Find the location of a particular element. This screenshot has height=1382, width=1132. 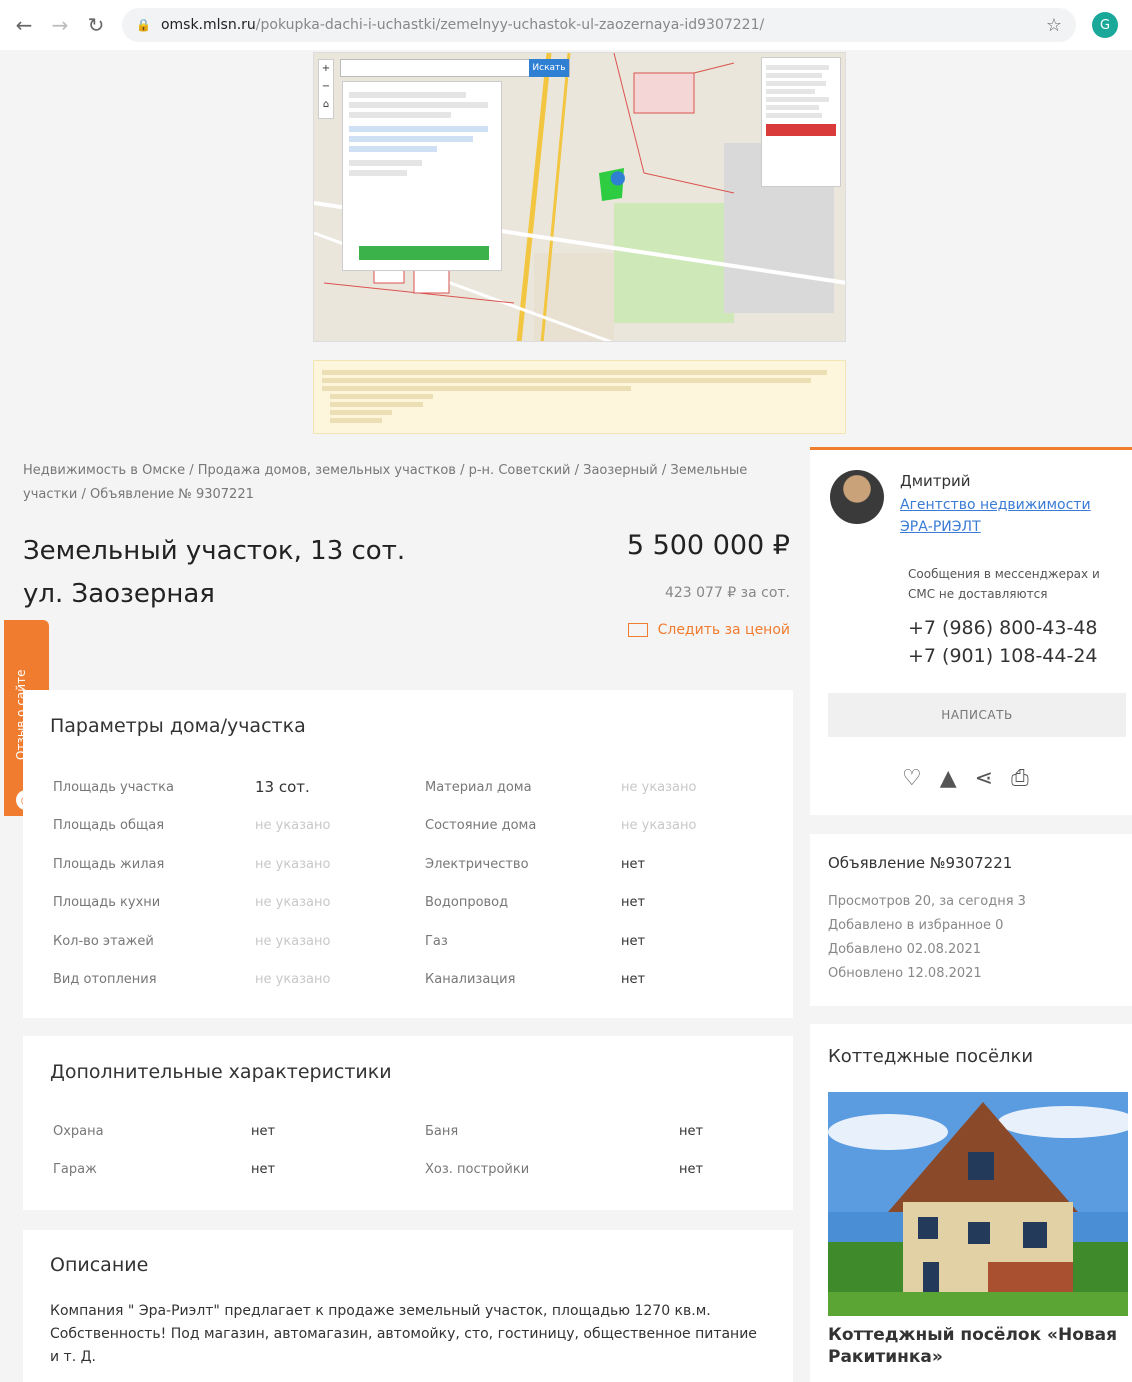

param-label: Кол-во этажей is located at coordinates (103, 941).